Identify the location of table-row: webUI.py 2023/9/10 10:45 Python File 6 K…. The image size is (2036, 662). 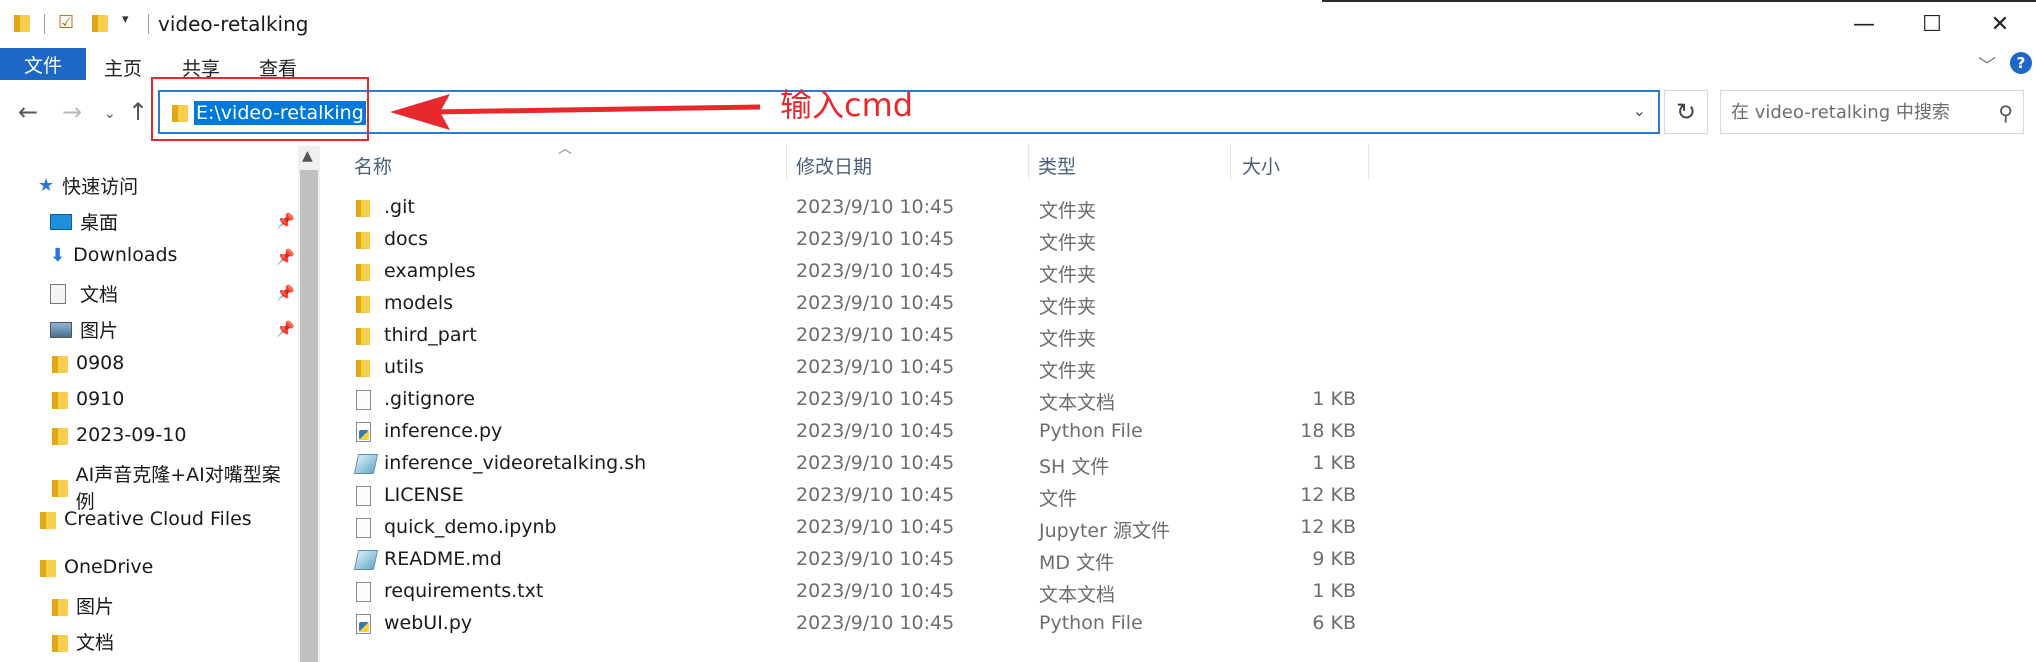
(860, 624).